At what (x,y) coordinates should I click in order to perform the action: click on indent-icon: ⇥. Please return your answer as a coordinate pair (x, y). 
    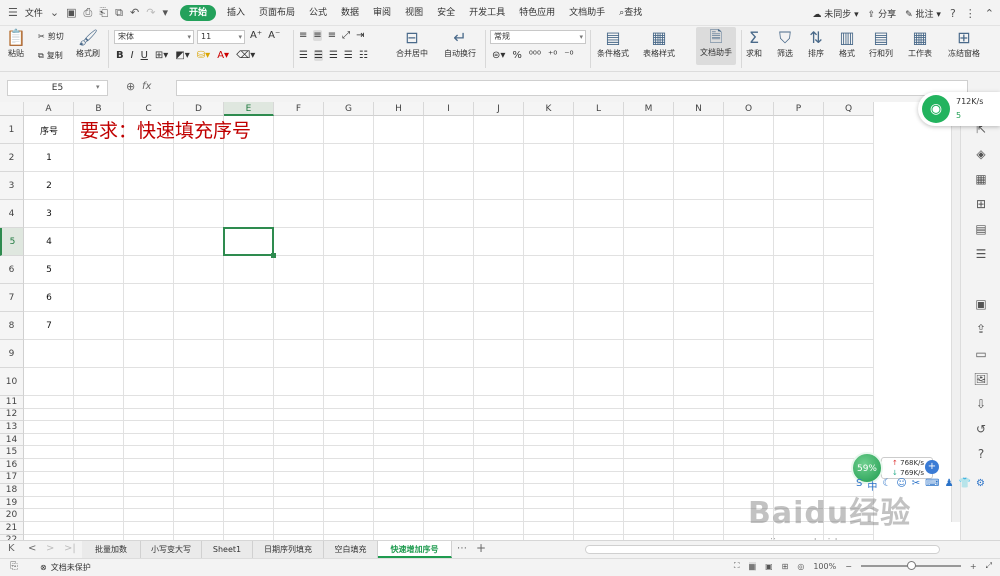
    Looking at the image, I should click on (360, 35).